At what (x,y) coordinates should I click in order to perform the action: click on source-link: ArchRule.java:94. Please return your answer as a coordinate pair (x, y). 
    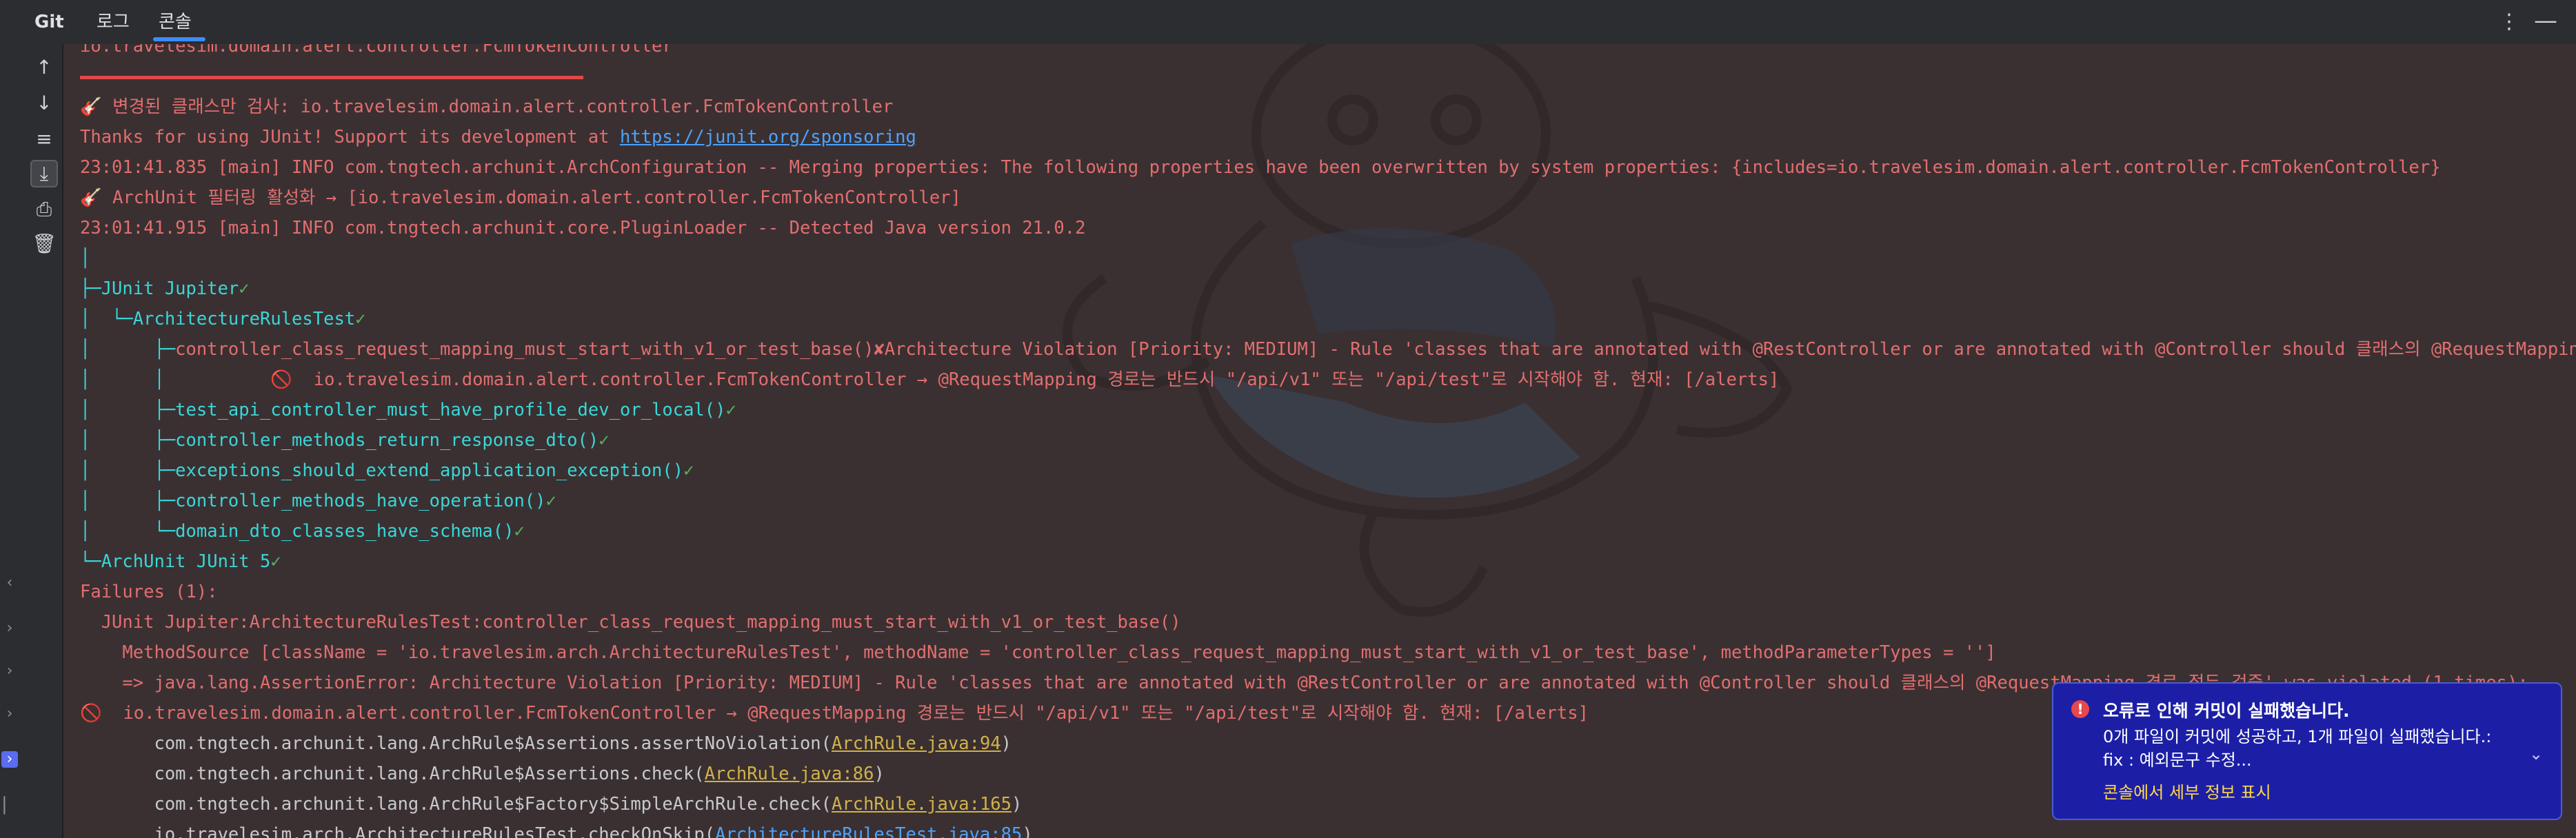
    Looking at the image, I should click on (916, 743).